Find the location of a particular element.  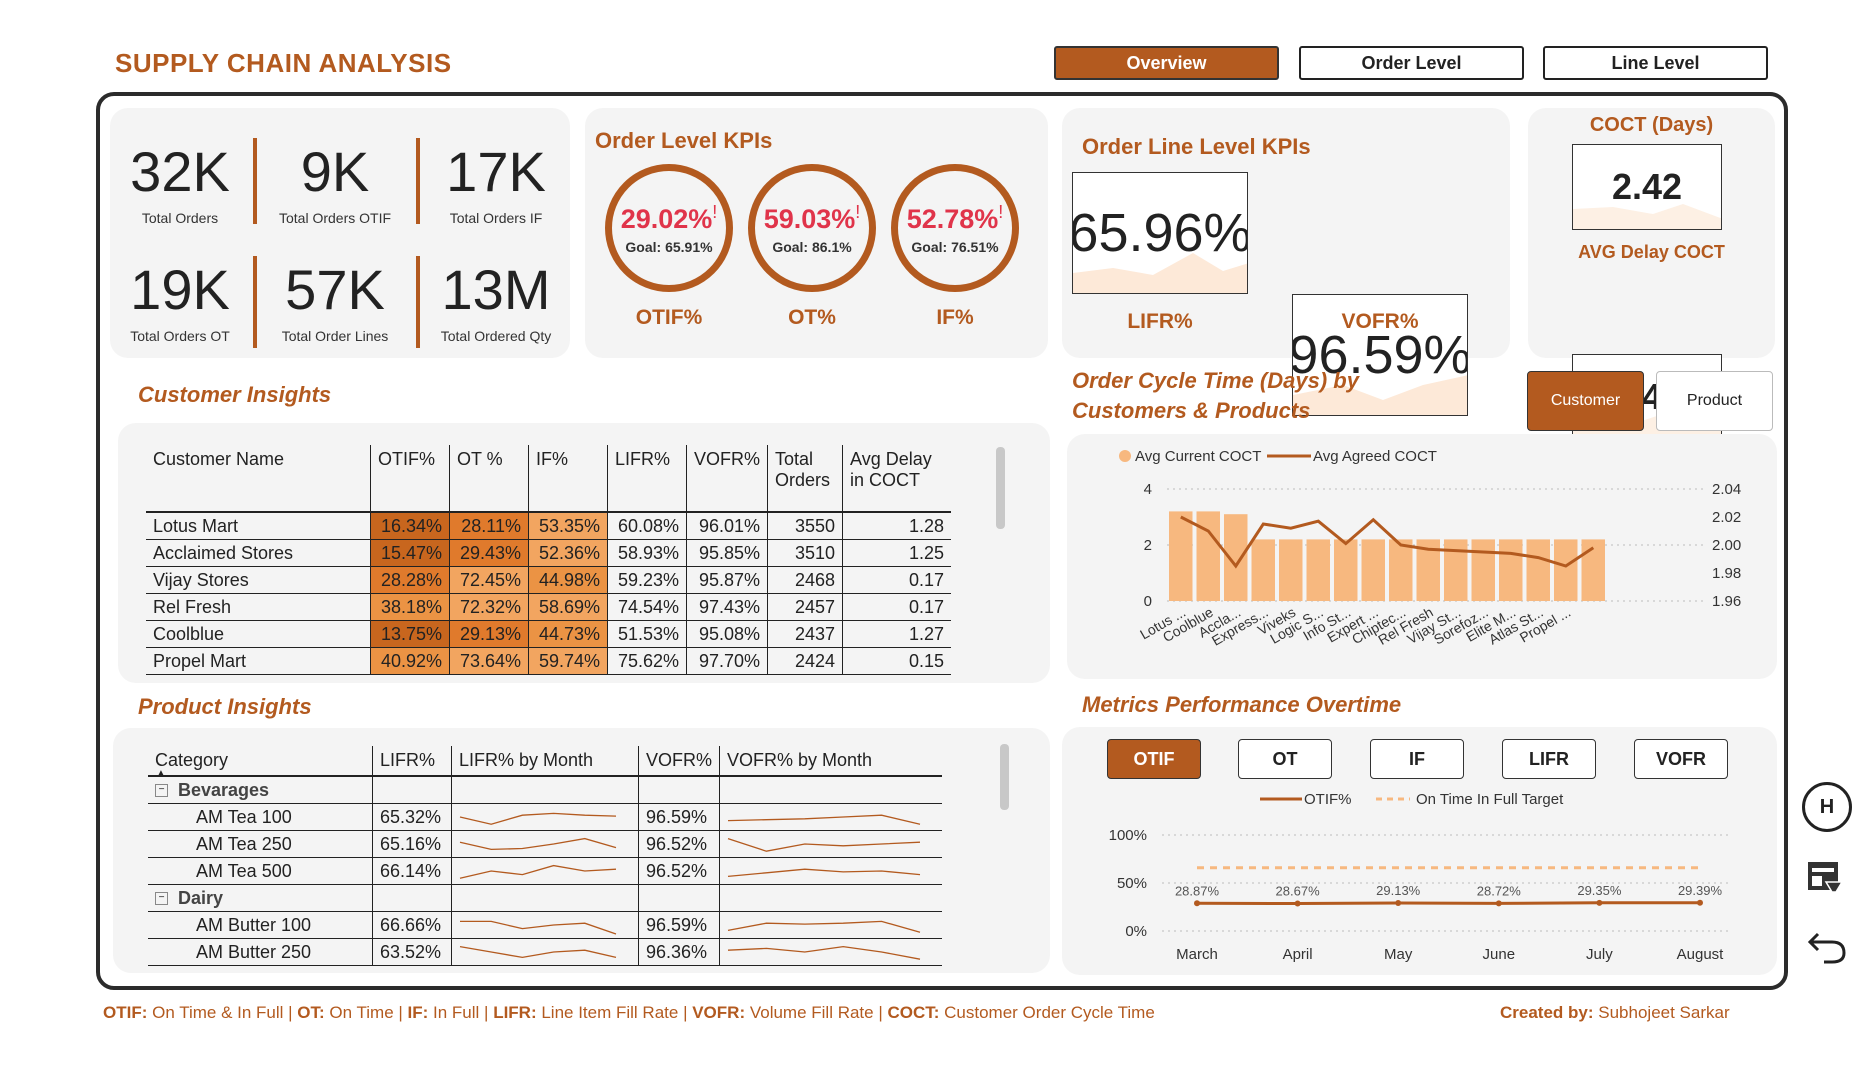

table-row: AM Butter 250 63.52% 96.36% is located at coordinates (545, 952).